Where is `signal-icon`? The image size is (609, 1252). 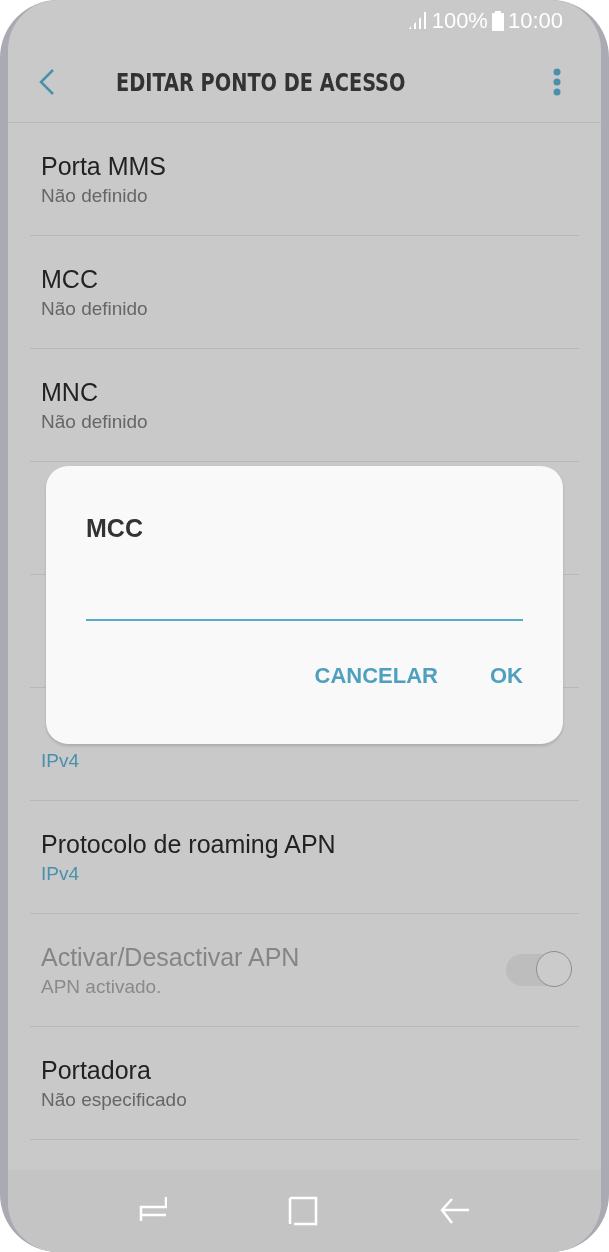
signal-icon is located at coordinates (417, 21).